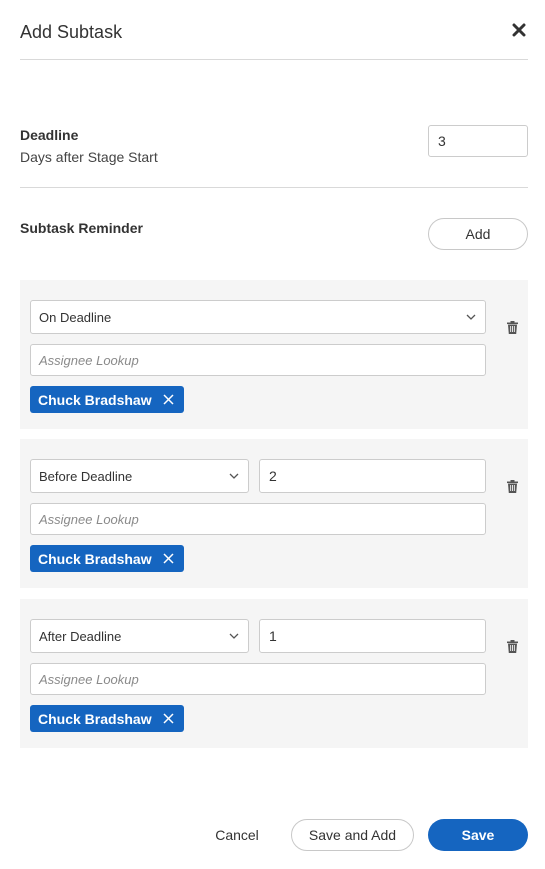 This screenshot has height=869, width=545. Describe the element at coordinates (237, 835) in the screenshot. I see `cancel-button: Cancel` at that location.